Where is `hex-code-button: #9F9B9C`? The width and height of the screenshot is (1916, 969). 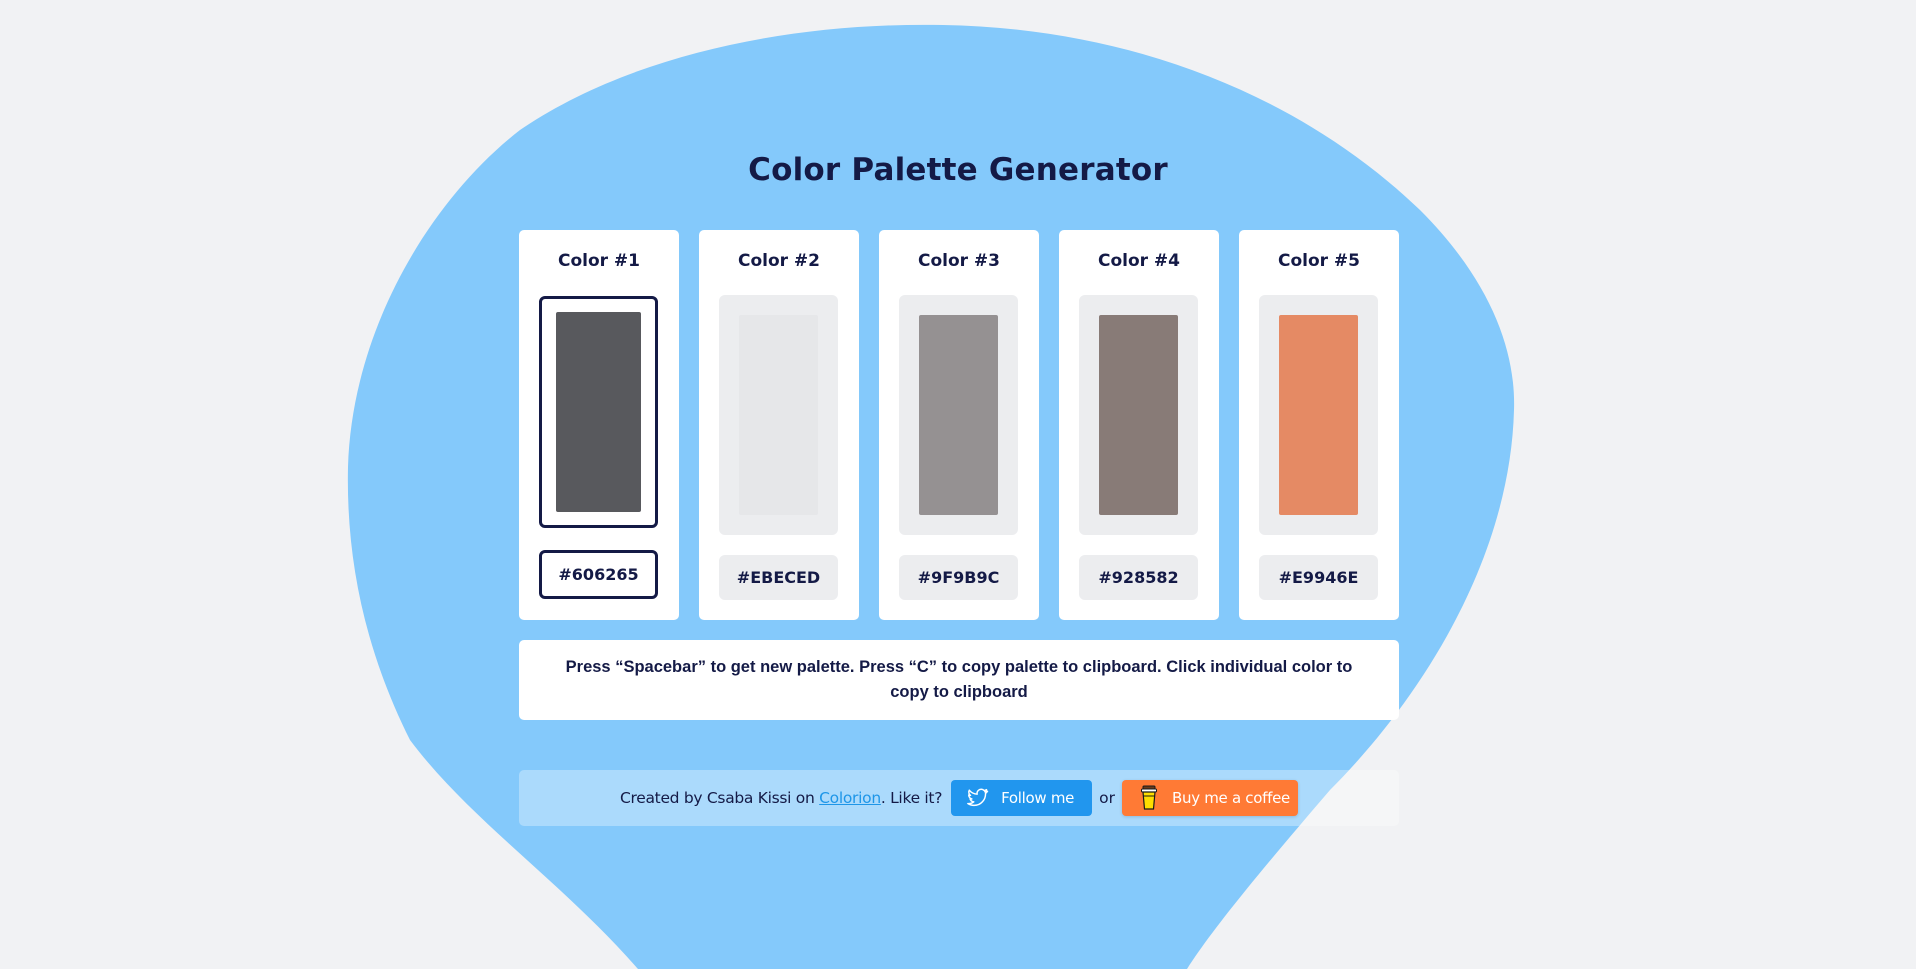
hex-code-button: #9F9B9C is located at coordinates (958, 577).